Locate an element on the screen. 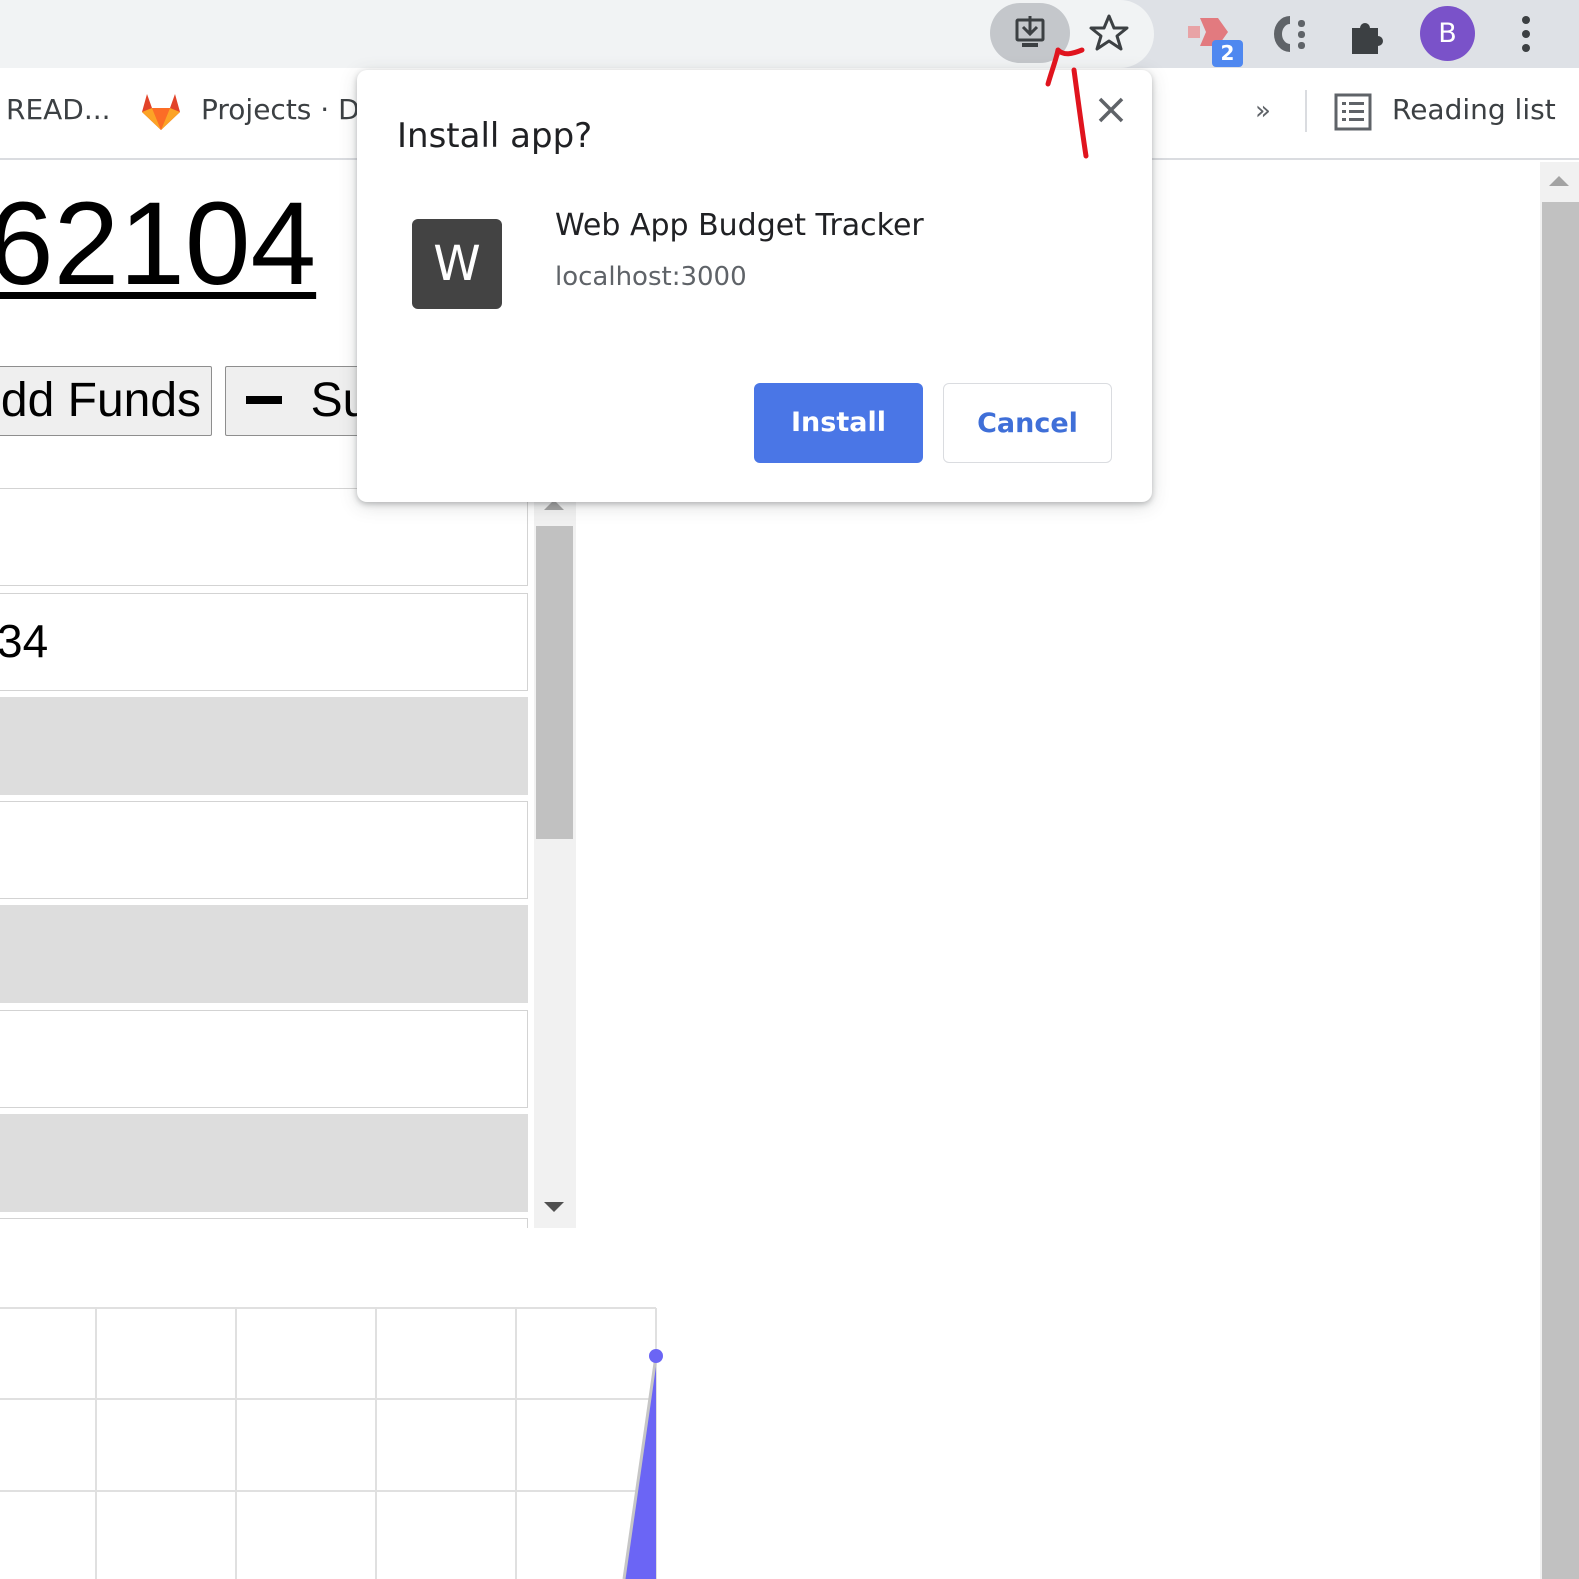 This screenshot has height=1579, width=1579. browser-toolbar: 2 B is located at coordinates (789, 34).